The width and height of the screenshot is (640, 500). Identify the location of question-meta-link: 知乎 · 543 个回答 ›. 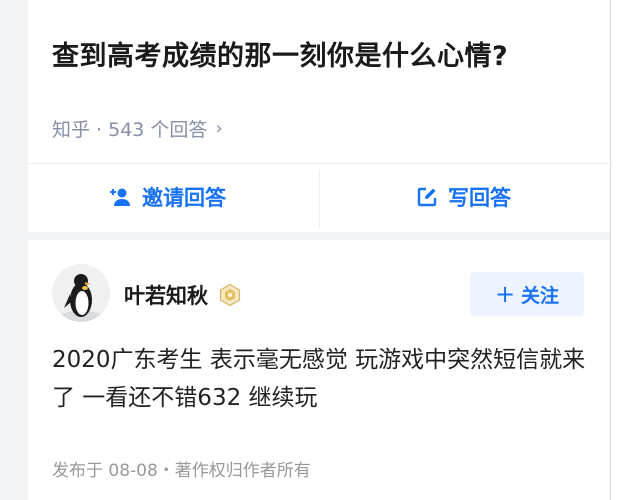
(137, 128).